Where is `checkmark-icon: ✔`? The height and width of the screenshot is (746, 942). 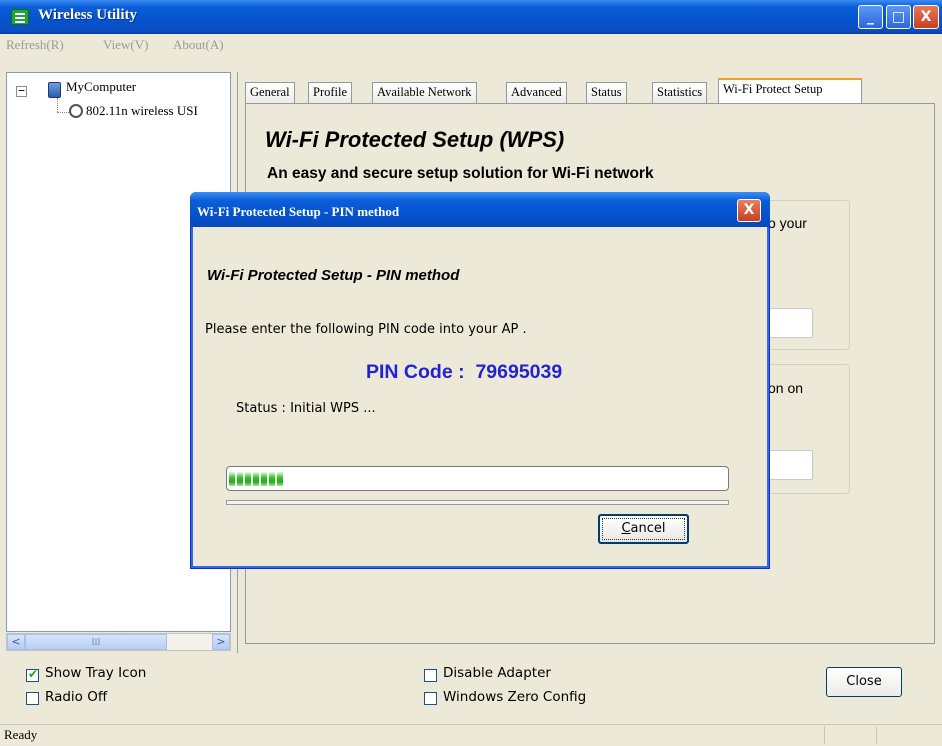
checkmark-icon: ✔ is located at coordinates (33, 674).